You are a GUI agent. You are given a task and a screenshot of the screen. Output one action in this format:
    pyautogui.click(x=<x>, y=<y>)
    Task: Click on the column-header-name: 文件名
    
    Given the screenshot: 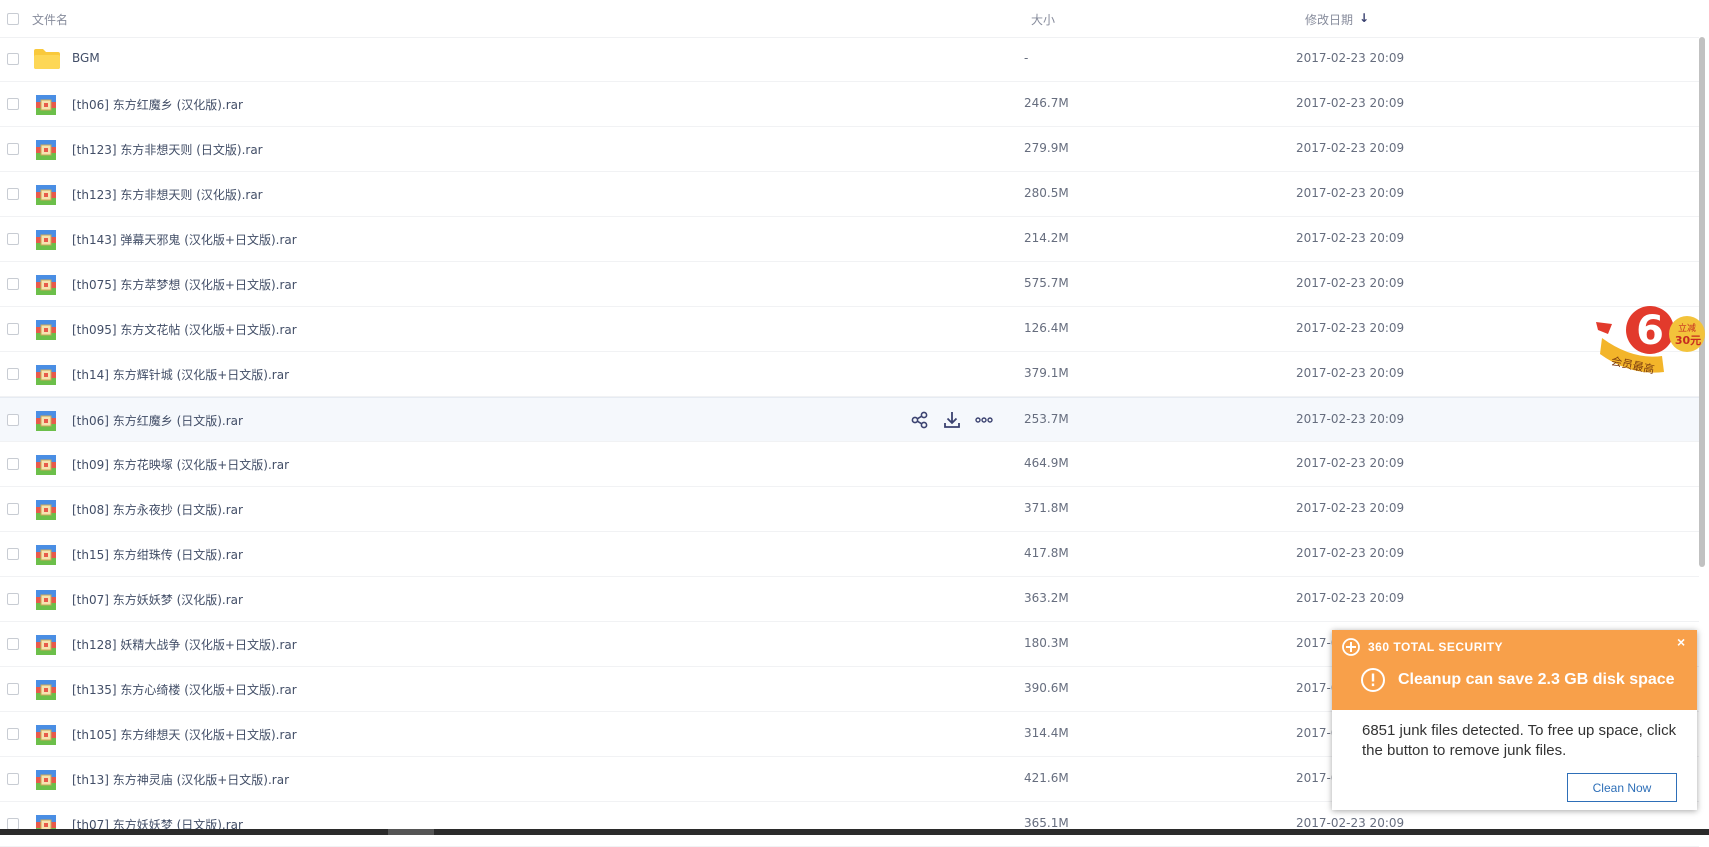 What is the action you would take?
    pyautogui.click(x=50, y=19)
    